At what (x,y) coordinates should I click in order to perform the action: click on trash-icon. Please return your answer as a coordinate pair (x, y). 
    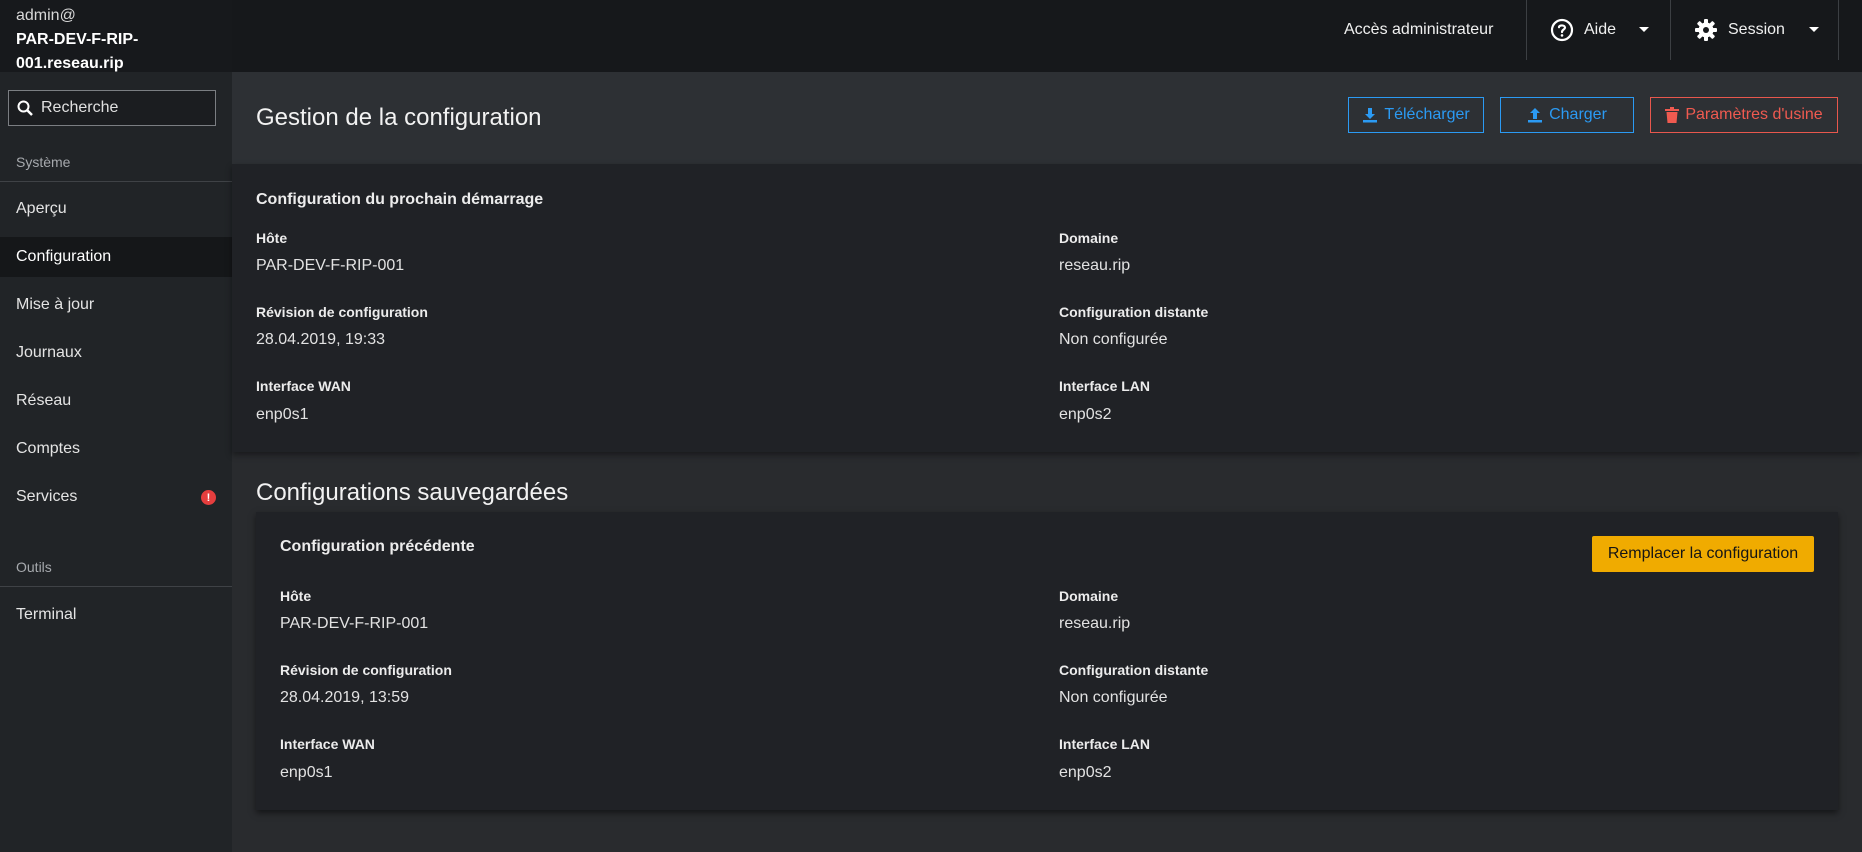
    Looking at the image, I should click on (1672, 115).